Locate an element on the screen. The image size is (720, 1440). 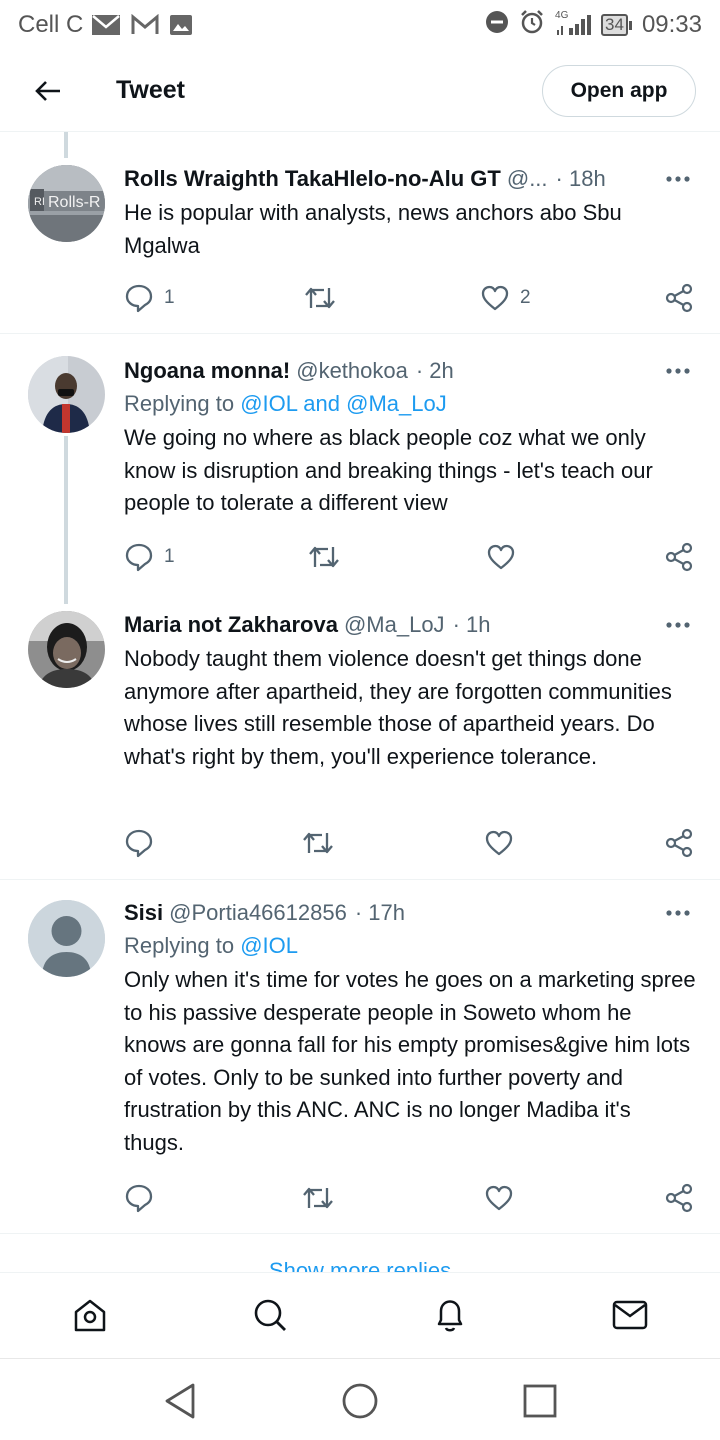
back-button is located at coordinates (48, 91).